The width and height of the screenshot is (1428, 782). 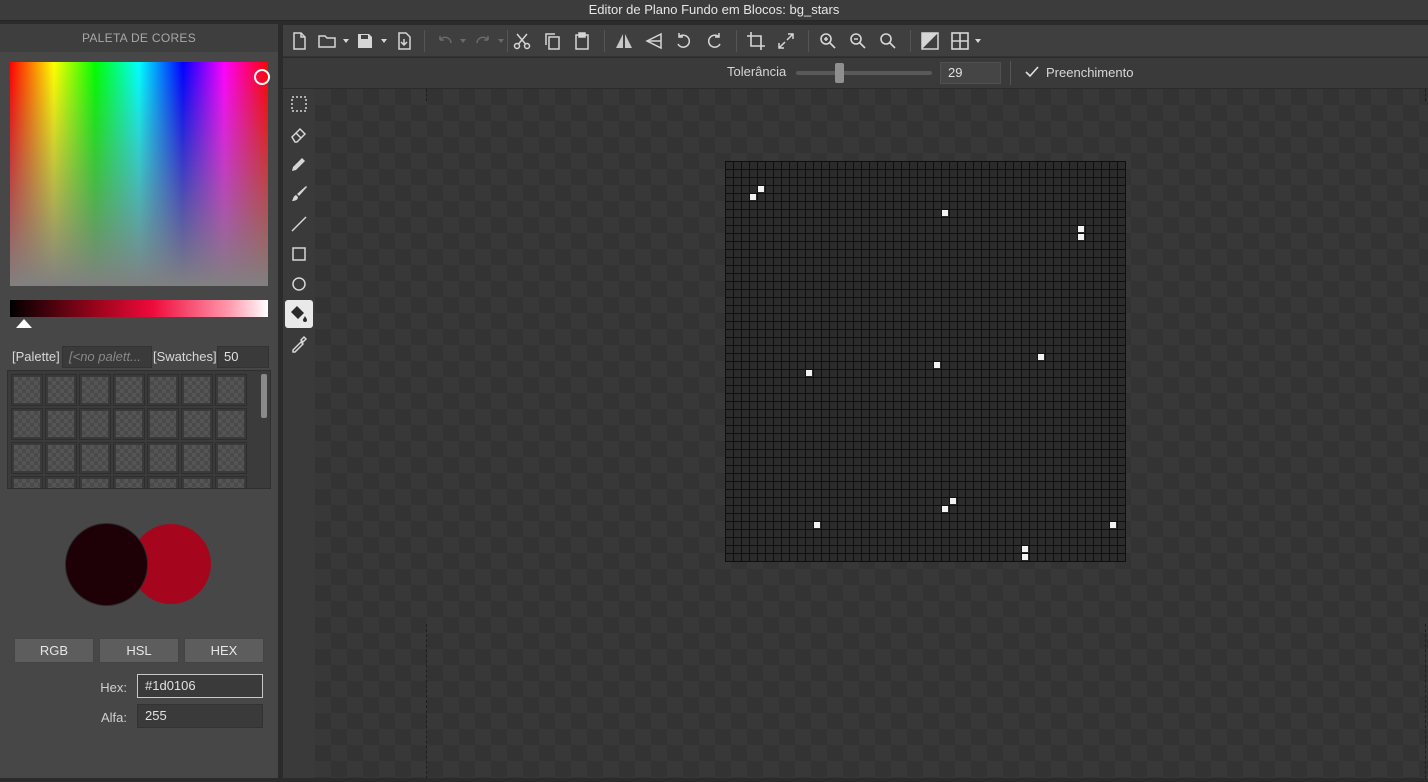 What do you see at coordinates (404, 41) in the screenshot?
I see `export-icon` at bounding box center [404, 41].